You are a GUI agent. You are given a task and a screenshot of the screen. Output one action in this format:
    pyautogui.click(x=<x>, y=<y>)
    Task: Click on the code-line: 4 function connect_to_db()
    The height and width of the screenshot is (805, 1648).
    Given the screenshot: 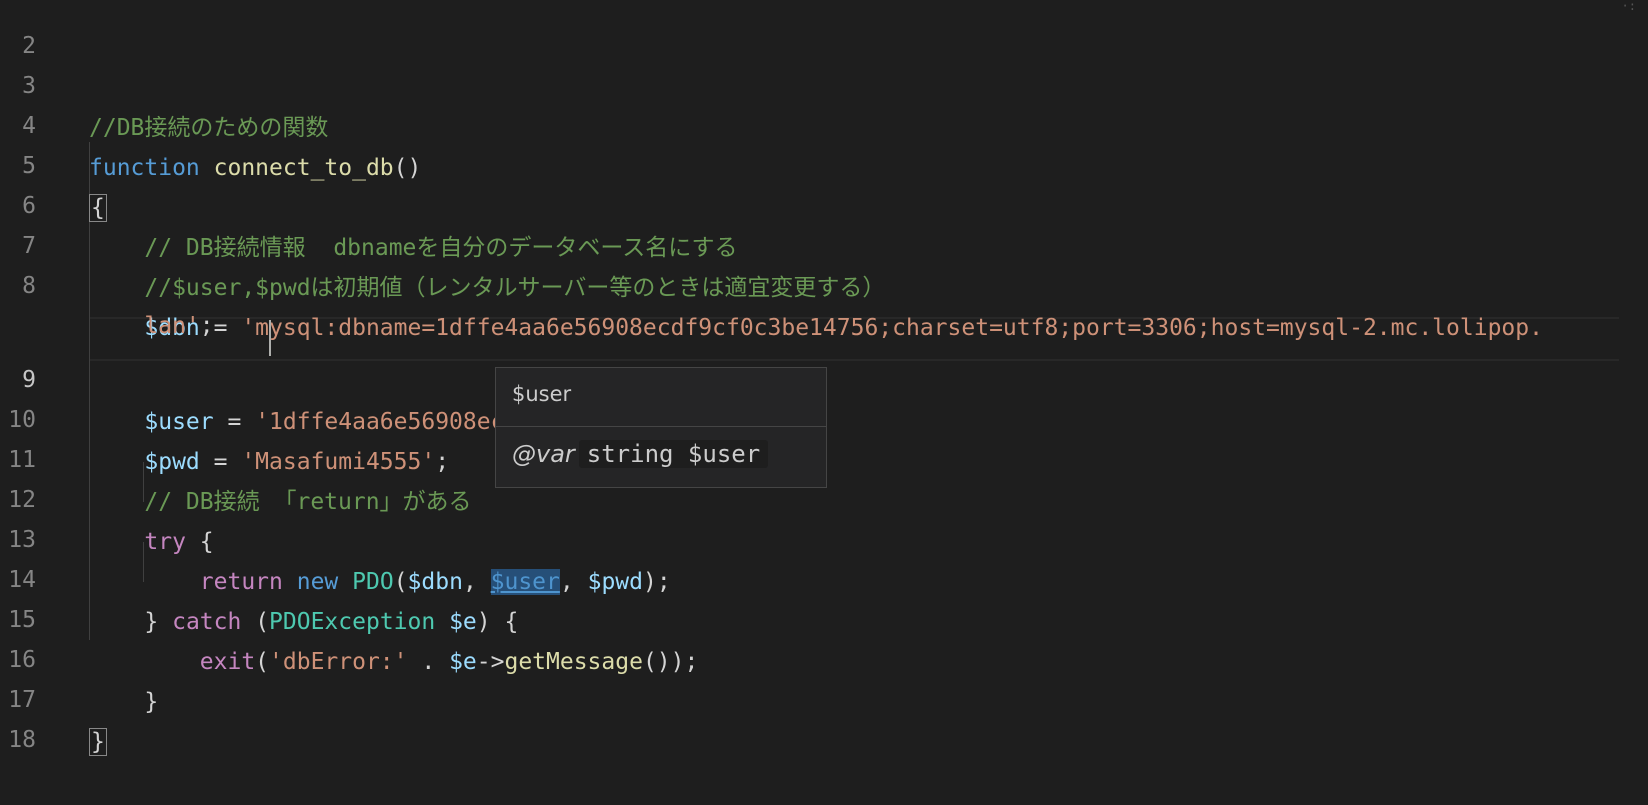 What is the action you would take?
    pyautogui.click(x=824, y=122)
    